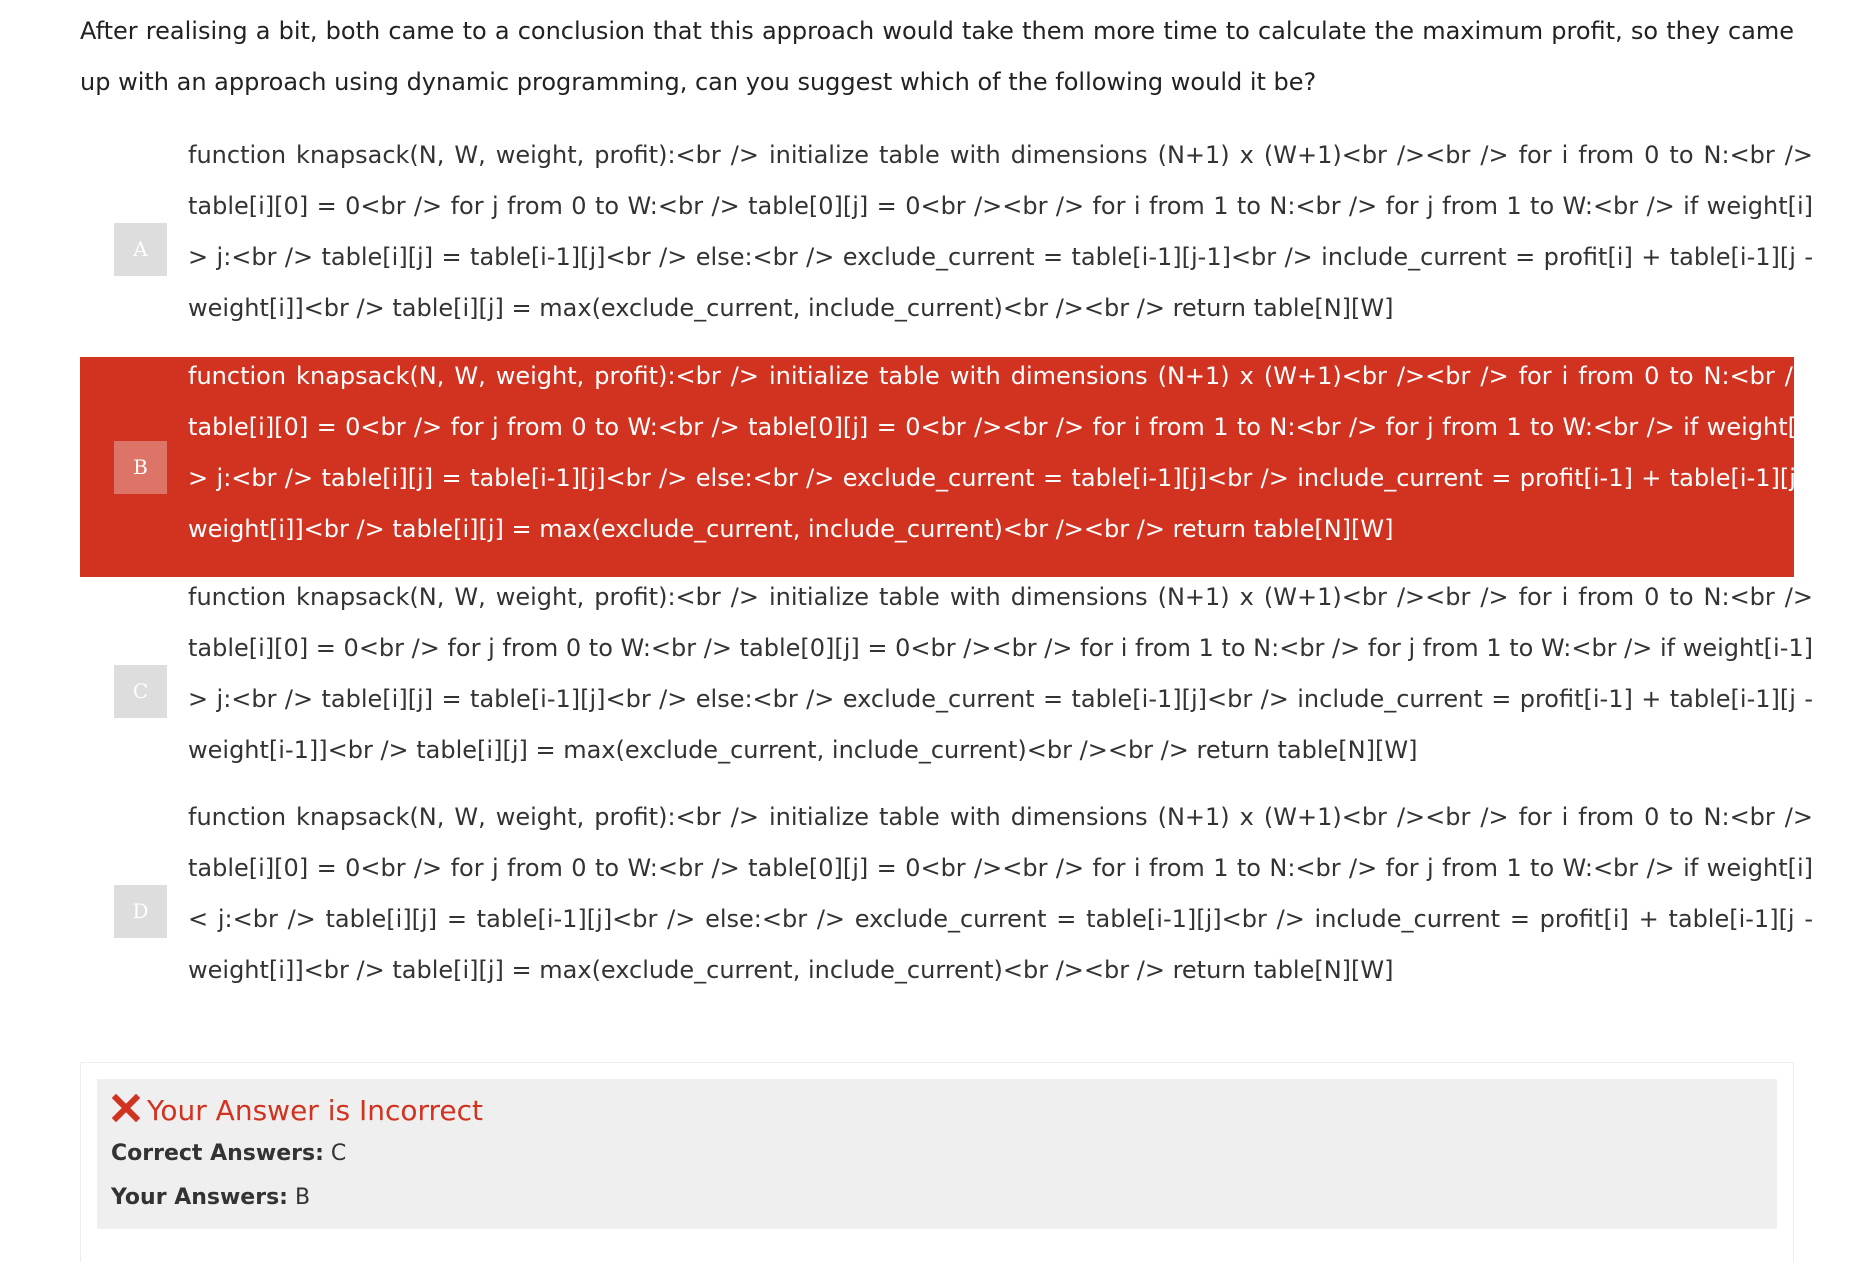  Describe the element at coordinates (315, 1110) in the screenshot. I see `result-title: Your Answer is Incorrect` at that location.